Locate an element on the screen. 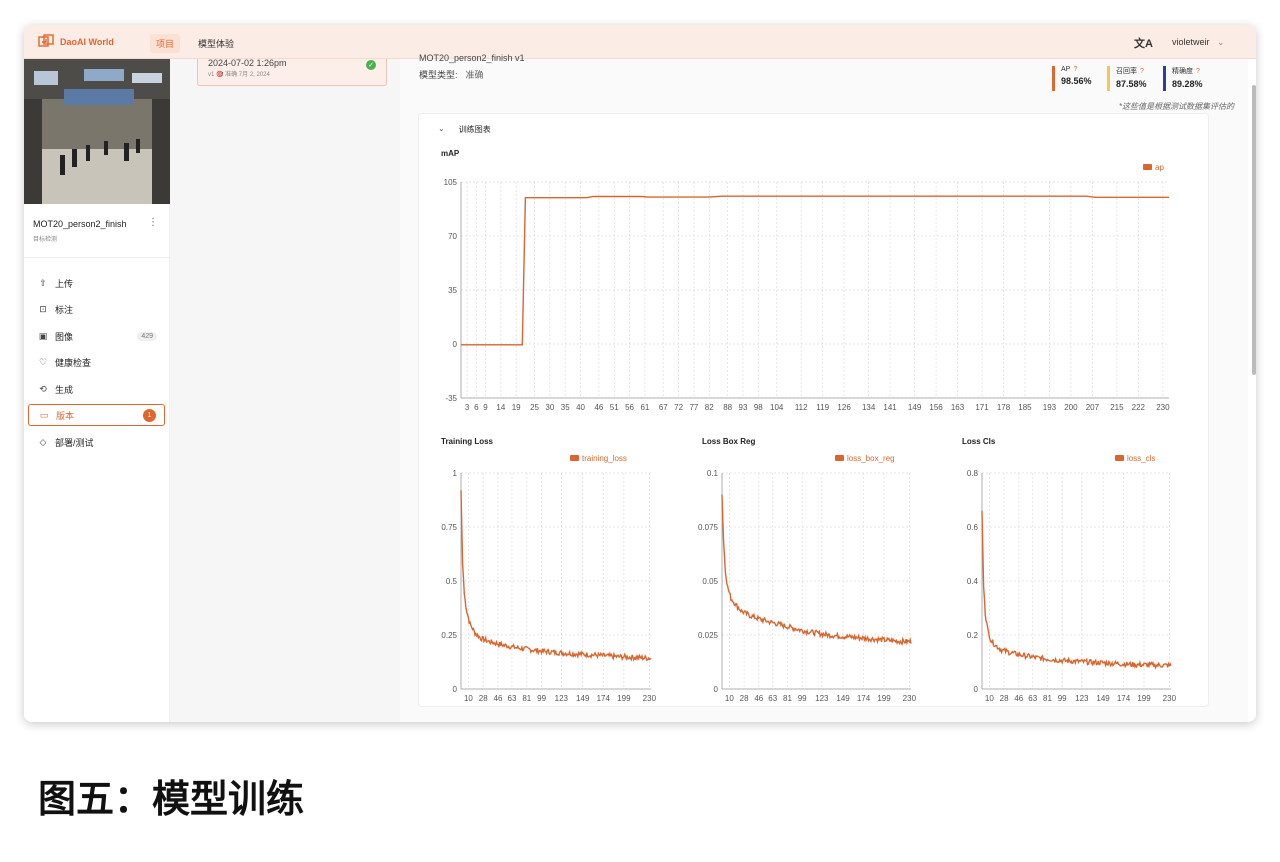  sidebar-item-deploy-test: ◇ 部署/测试 is located at coordinates (96, 442).